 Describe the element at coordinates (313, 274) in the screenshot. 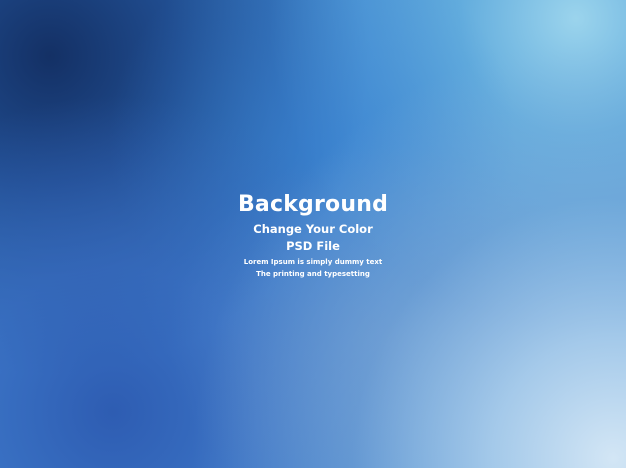

I see `banner-body-line-2: The printing and typesetting` at that location.